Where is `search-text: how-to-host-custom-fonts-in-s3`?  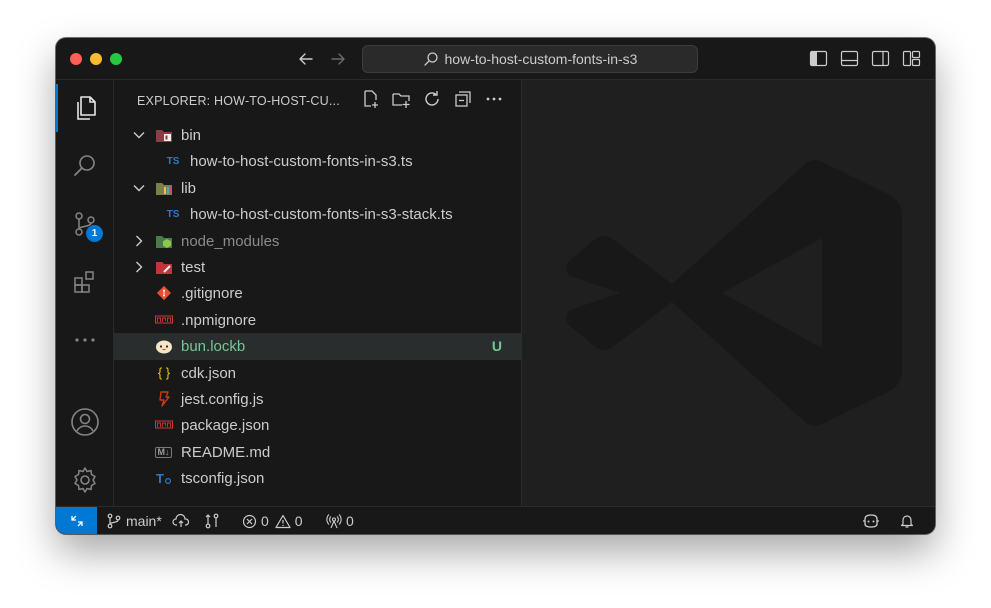 search-text: how-to-host-custom-fonts-in-s3 is located at coordinates (541, 59).